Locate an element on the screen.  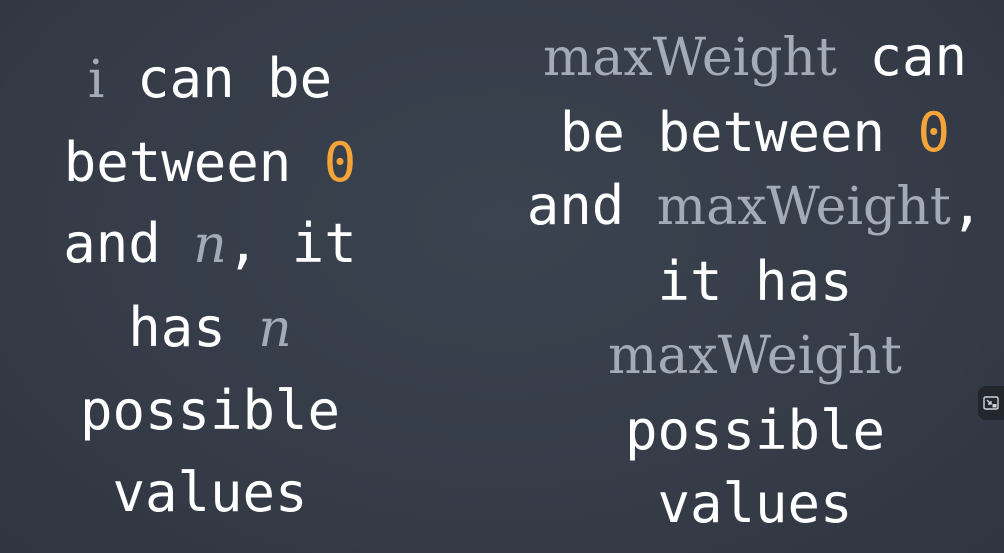
left-line-6: values is located at coordinates (210, 492).